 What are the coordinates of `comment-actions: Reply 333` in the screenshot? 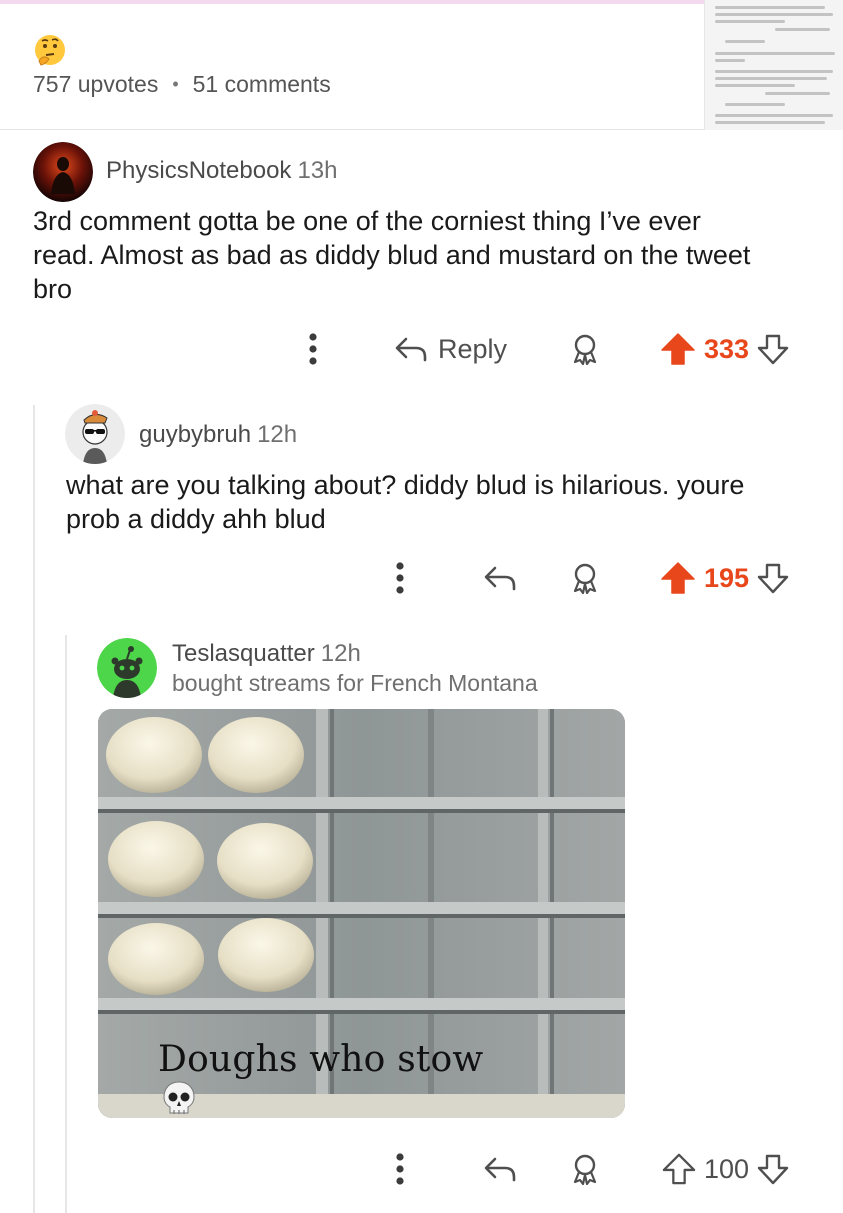 It's located at (421, 349).